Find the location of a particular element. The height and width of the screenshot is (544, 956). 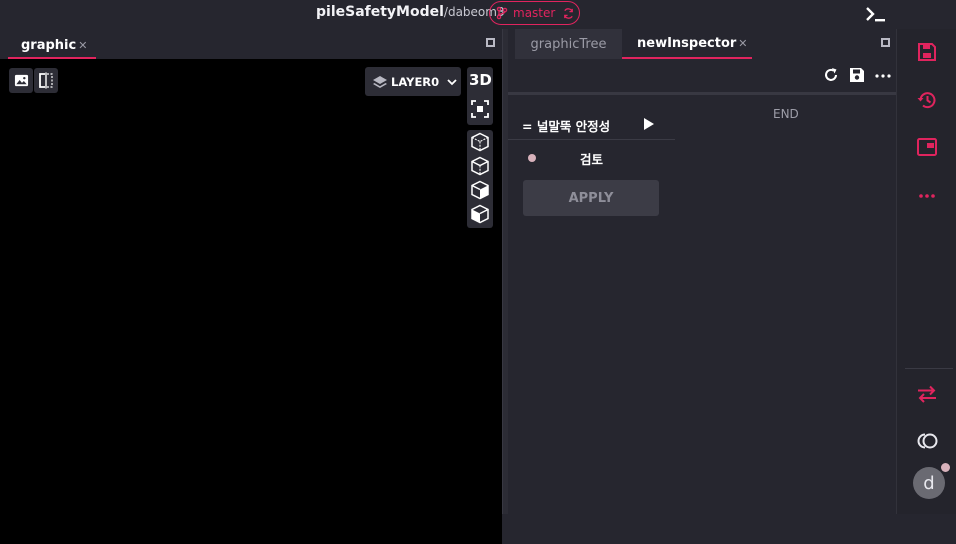

cube-front-view-icon is located at coordinates (480, 142).